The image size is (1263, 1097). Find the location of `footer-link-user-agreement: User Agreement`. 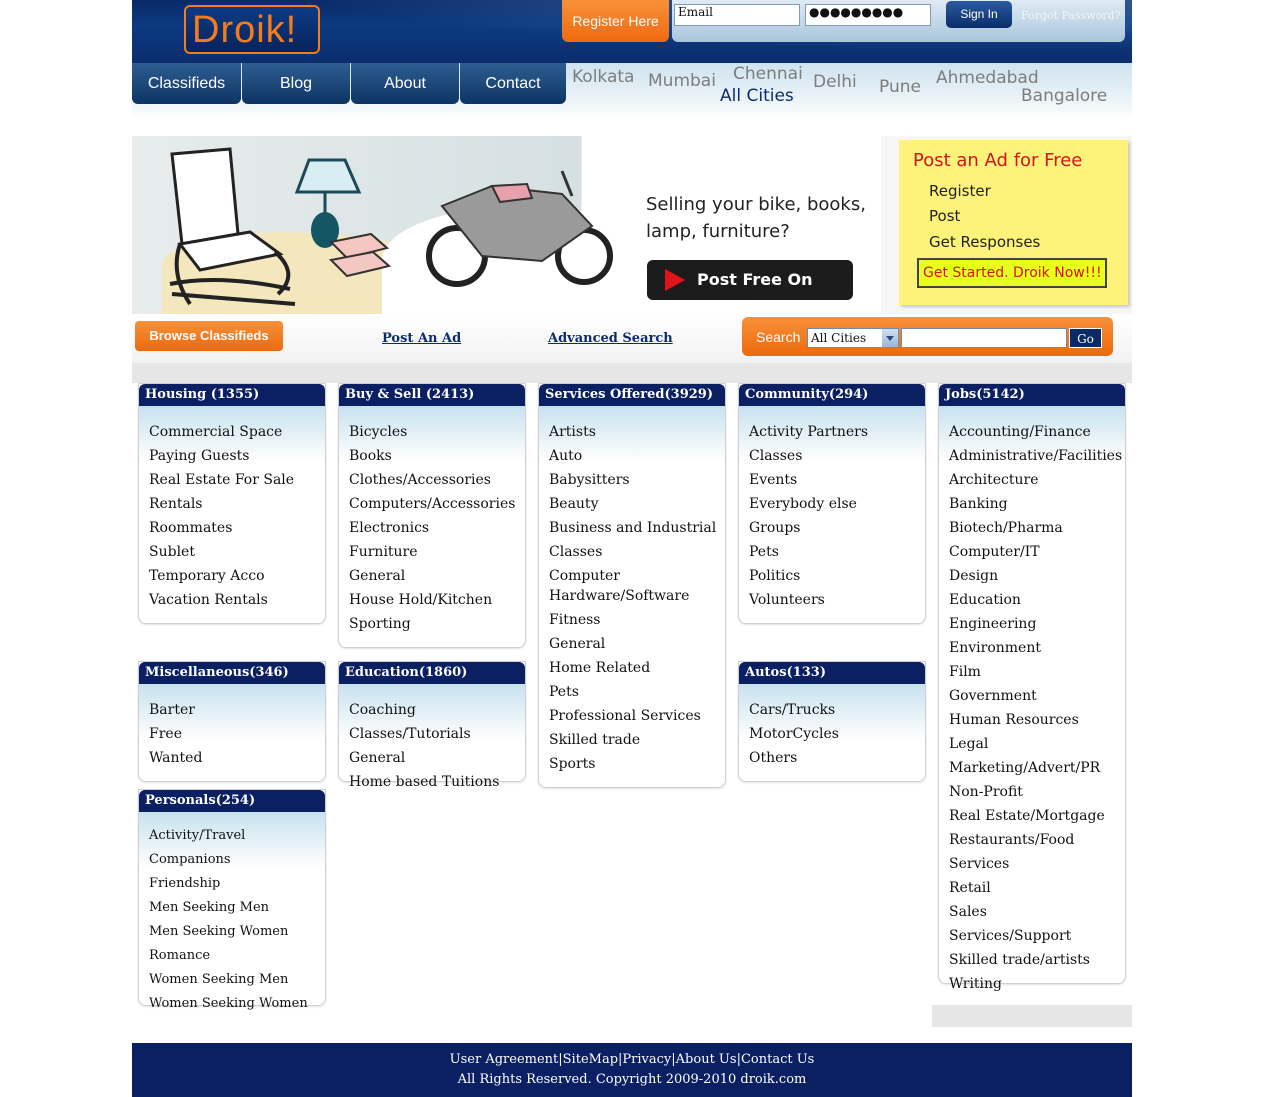

footer-link-user-agreement: User Agreement is located at coordinates (504, 1059).